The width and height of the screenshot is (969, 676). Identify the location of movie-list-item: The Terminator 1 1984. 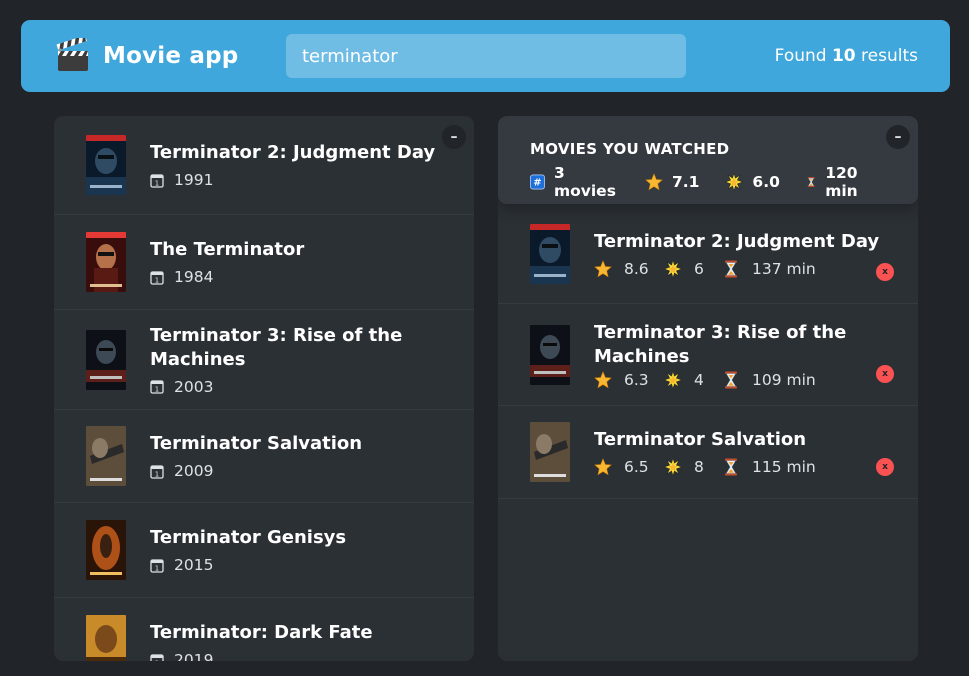
(264, 262).